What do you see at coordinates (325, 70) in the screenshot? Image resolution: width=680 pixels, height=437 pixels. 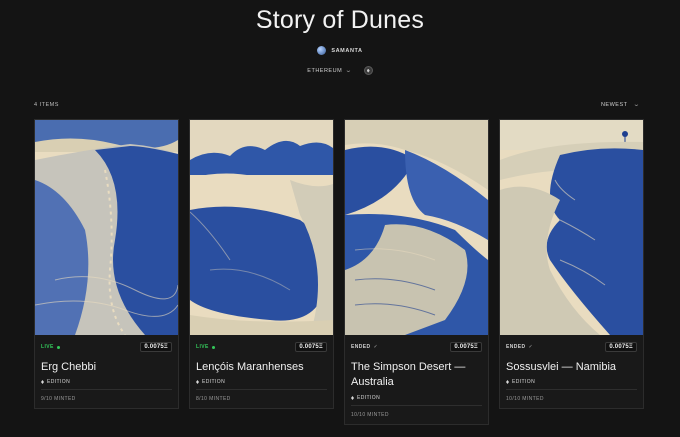 I see `chain-select-label: ETHEREUM` at bounding box center [325, 70].